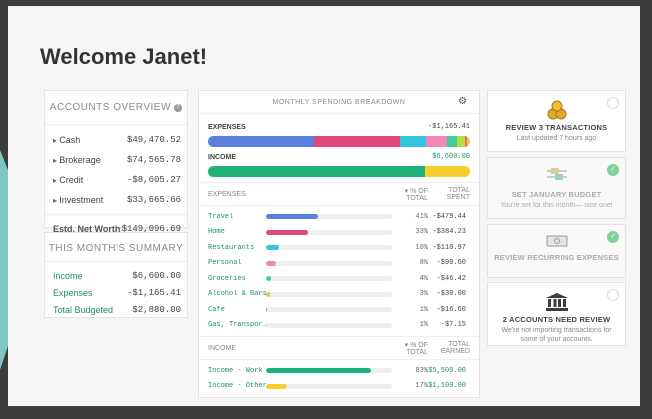 Image resolution: width=652 pixels, height=419 pixels. Describe the element at coordinates (77, 160) in the screenshot. I see `account-label: Brokerage` at that location.